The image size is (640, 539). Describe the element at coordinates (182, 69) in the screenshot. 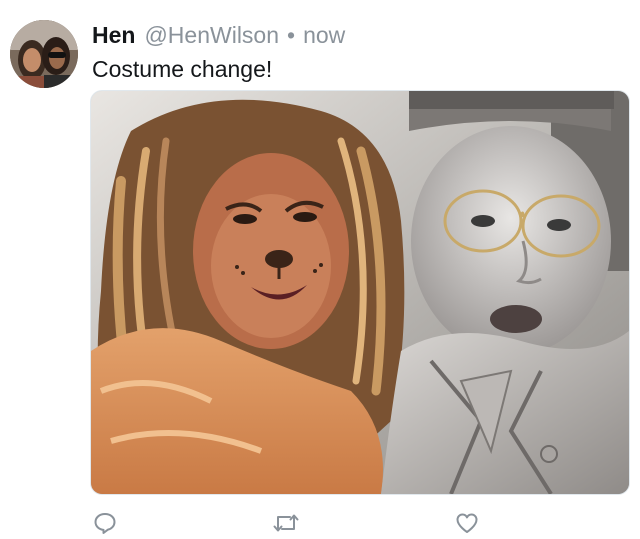

I see `tweet-text: Costume change!` at that location.